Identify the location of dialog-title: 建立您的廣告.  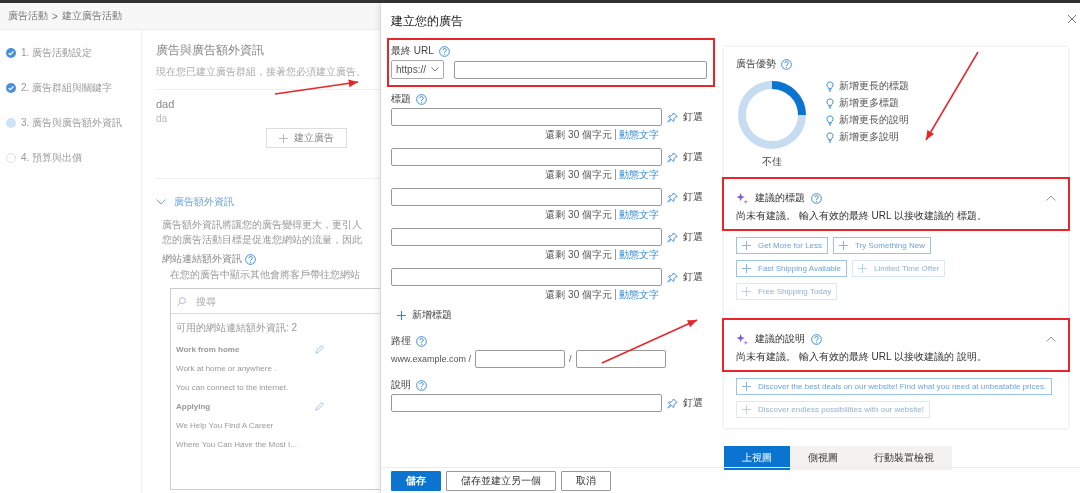
(427, 21).